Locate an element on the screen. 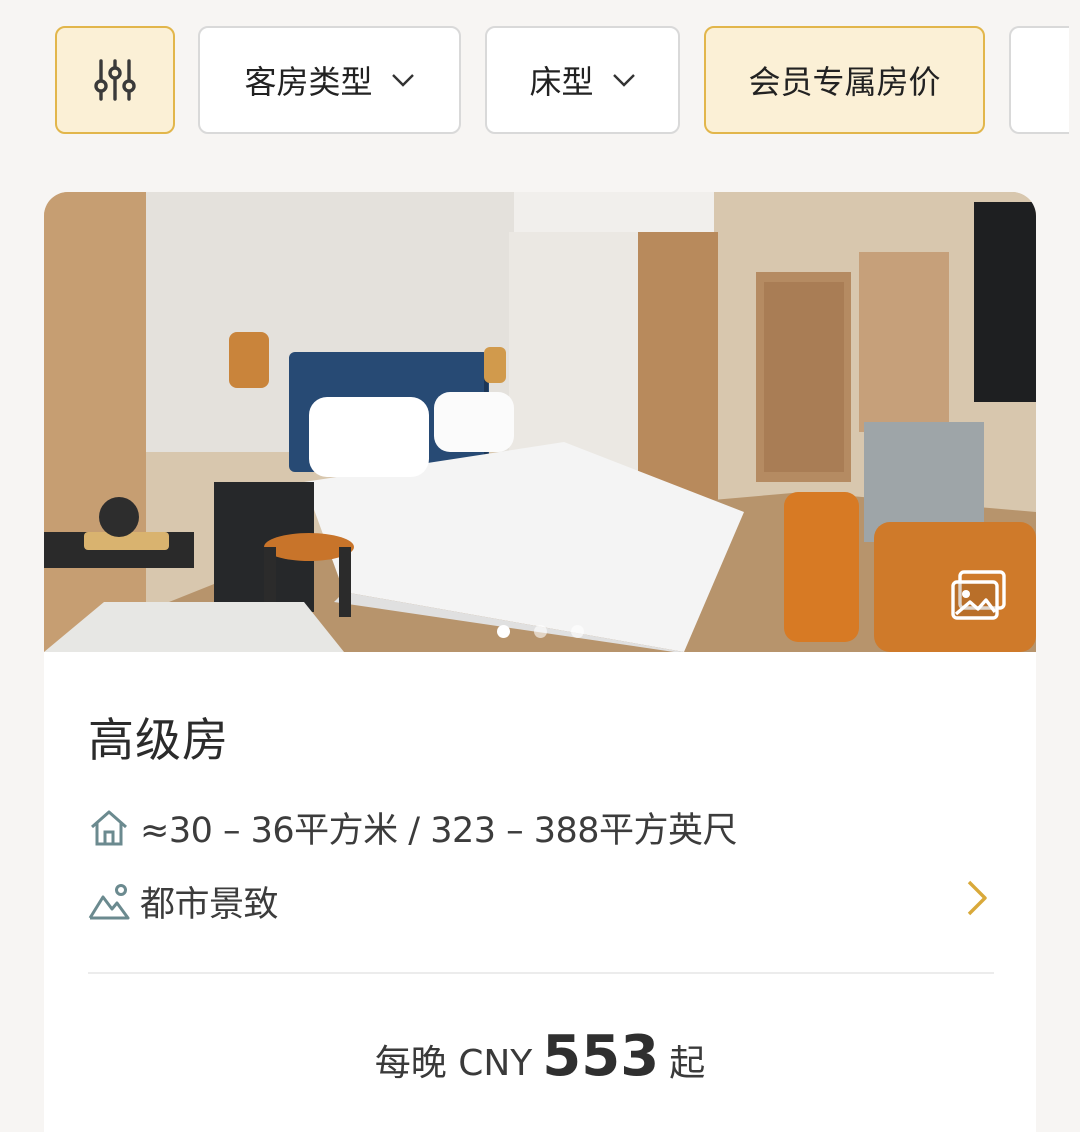 The height and width of the screenshot is (1132, 1080). carousel-indicator is located at coordinates (540, 631).